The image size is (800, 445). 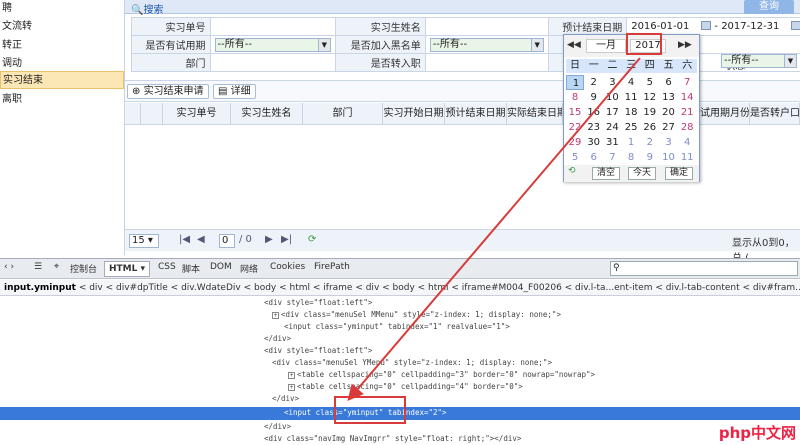 What do you see at coordinates (267, 114) in the screenshot?
I see `grid-col-intern-name: 实习生姓名` at bounding box center [267, 114].